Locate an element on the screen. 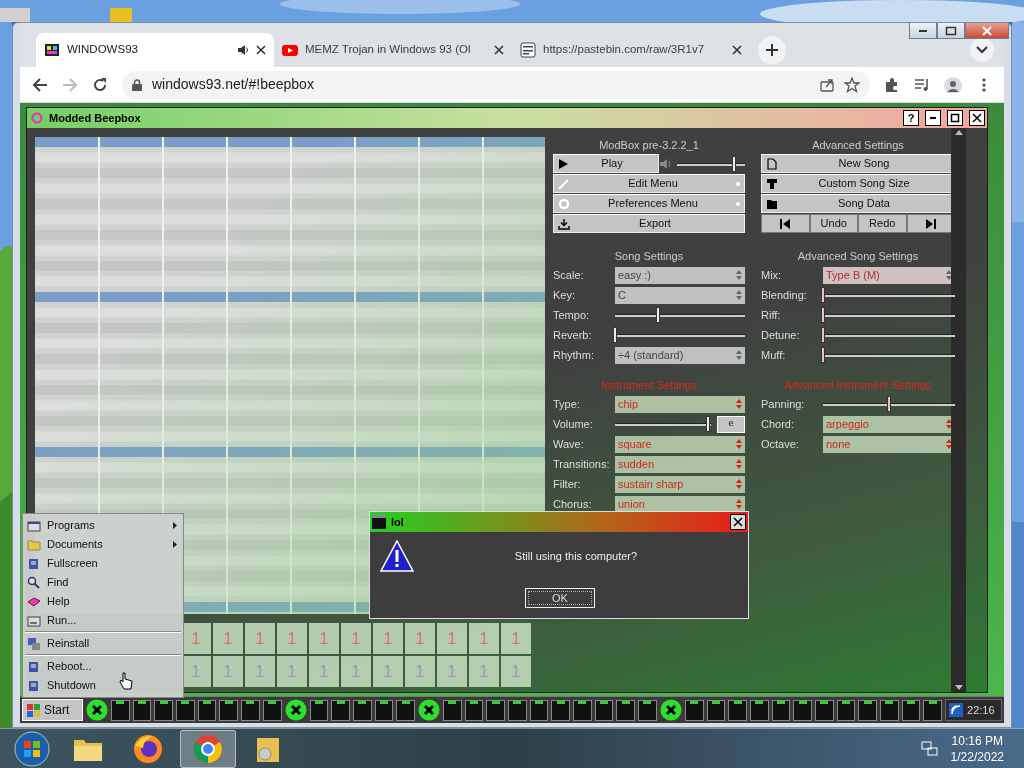 This screenshot has height=768, width=1024. menu-dropdown: Edit Menu is located at coordinates (649, 183).